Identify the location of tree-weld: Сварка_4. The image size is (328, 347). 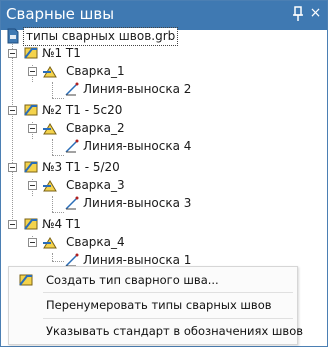
(138, 242).